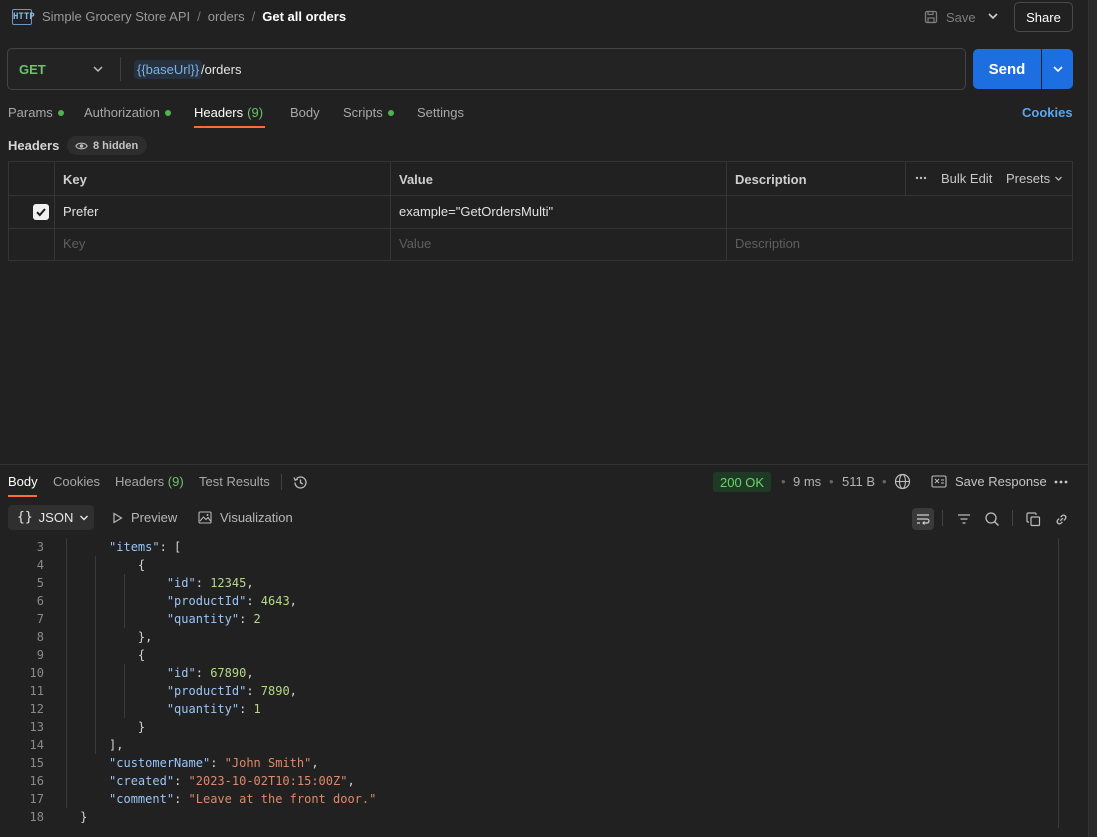  I want to click on tab-body: Body, so click(305, 112).